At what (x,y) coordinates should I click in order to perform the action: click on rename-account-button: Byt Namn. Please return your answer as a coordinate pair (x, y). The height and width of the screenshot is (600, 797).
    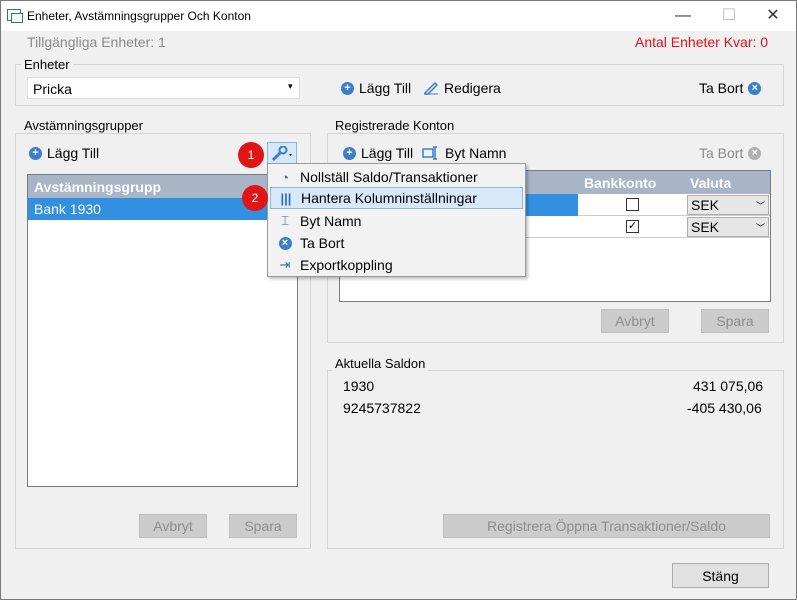
    Looking at the image, I should click on (464, 153).